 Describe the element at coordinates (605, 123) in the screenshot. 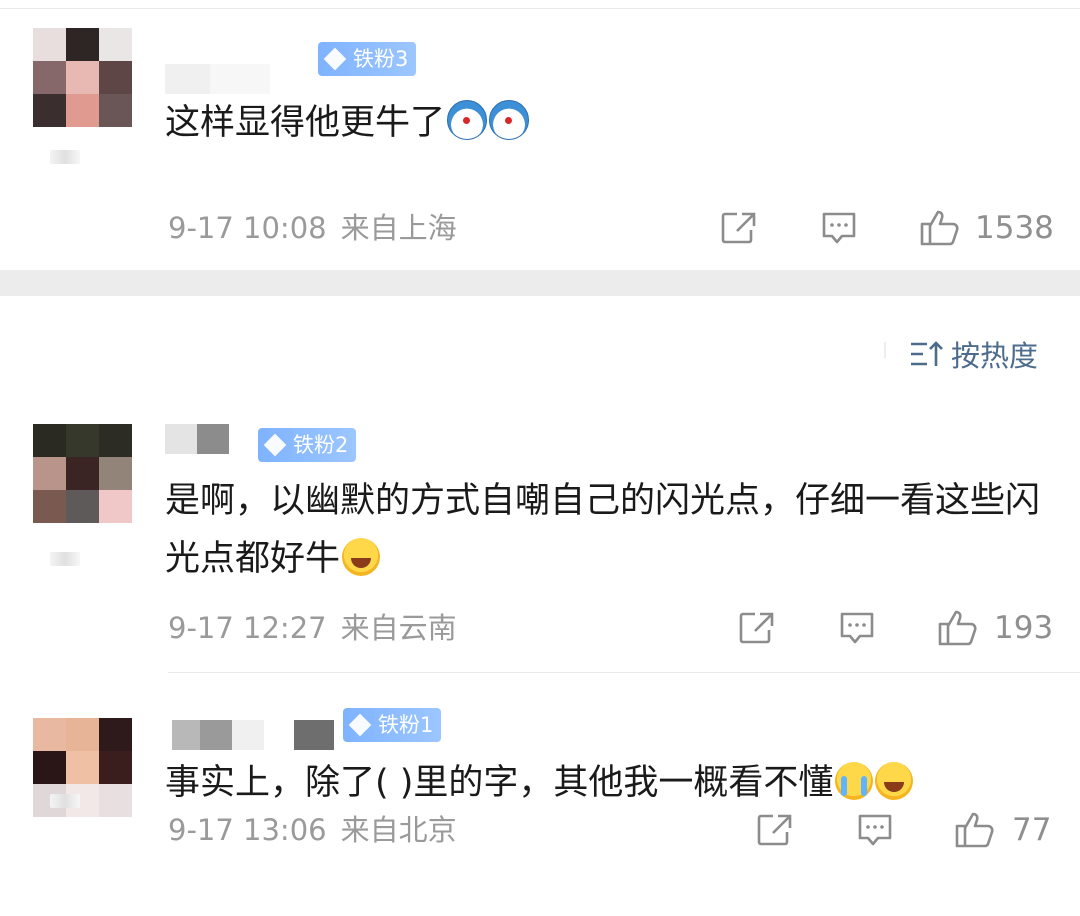

I see `comment-text: 这样显得他更牛了` at that location.